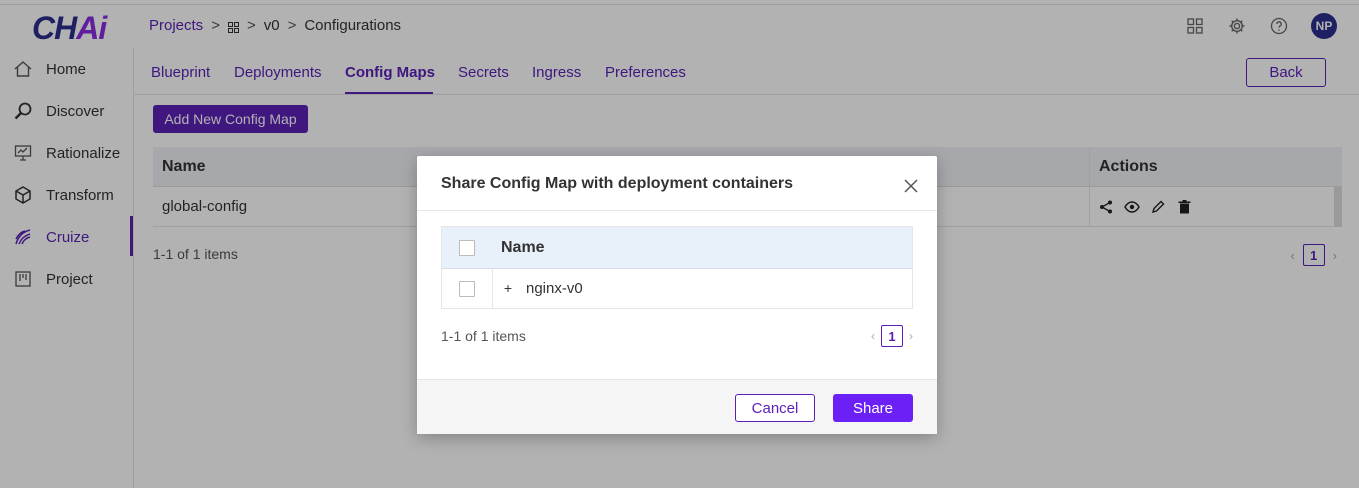 The height and width of the screenshot is (488, 1359). Describe the element at coordinates (554, 288) in the screenshot. I see `container-name: nginx-v0` at that location.